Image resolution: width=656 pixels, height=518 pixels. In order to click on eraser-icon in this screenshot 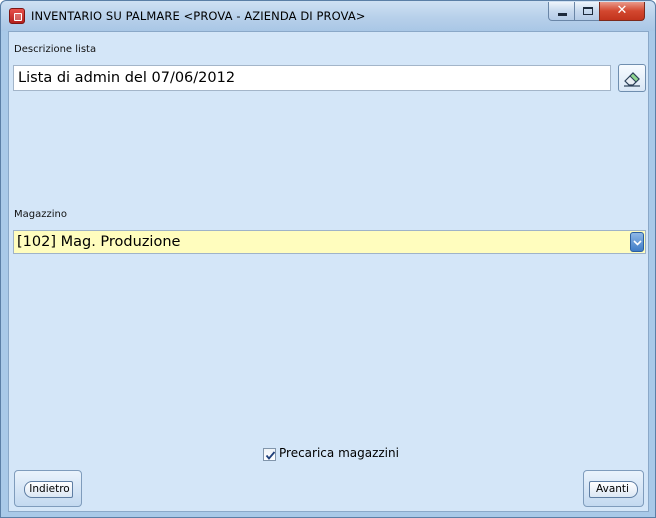, I will do `click(632, 79)`.